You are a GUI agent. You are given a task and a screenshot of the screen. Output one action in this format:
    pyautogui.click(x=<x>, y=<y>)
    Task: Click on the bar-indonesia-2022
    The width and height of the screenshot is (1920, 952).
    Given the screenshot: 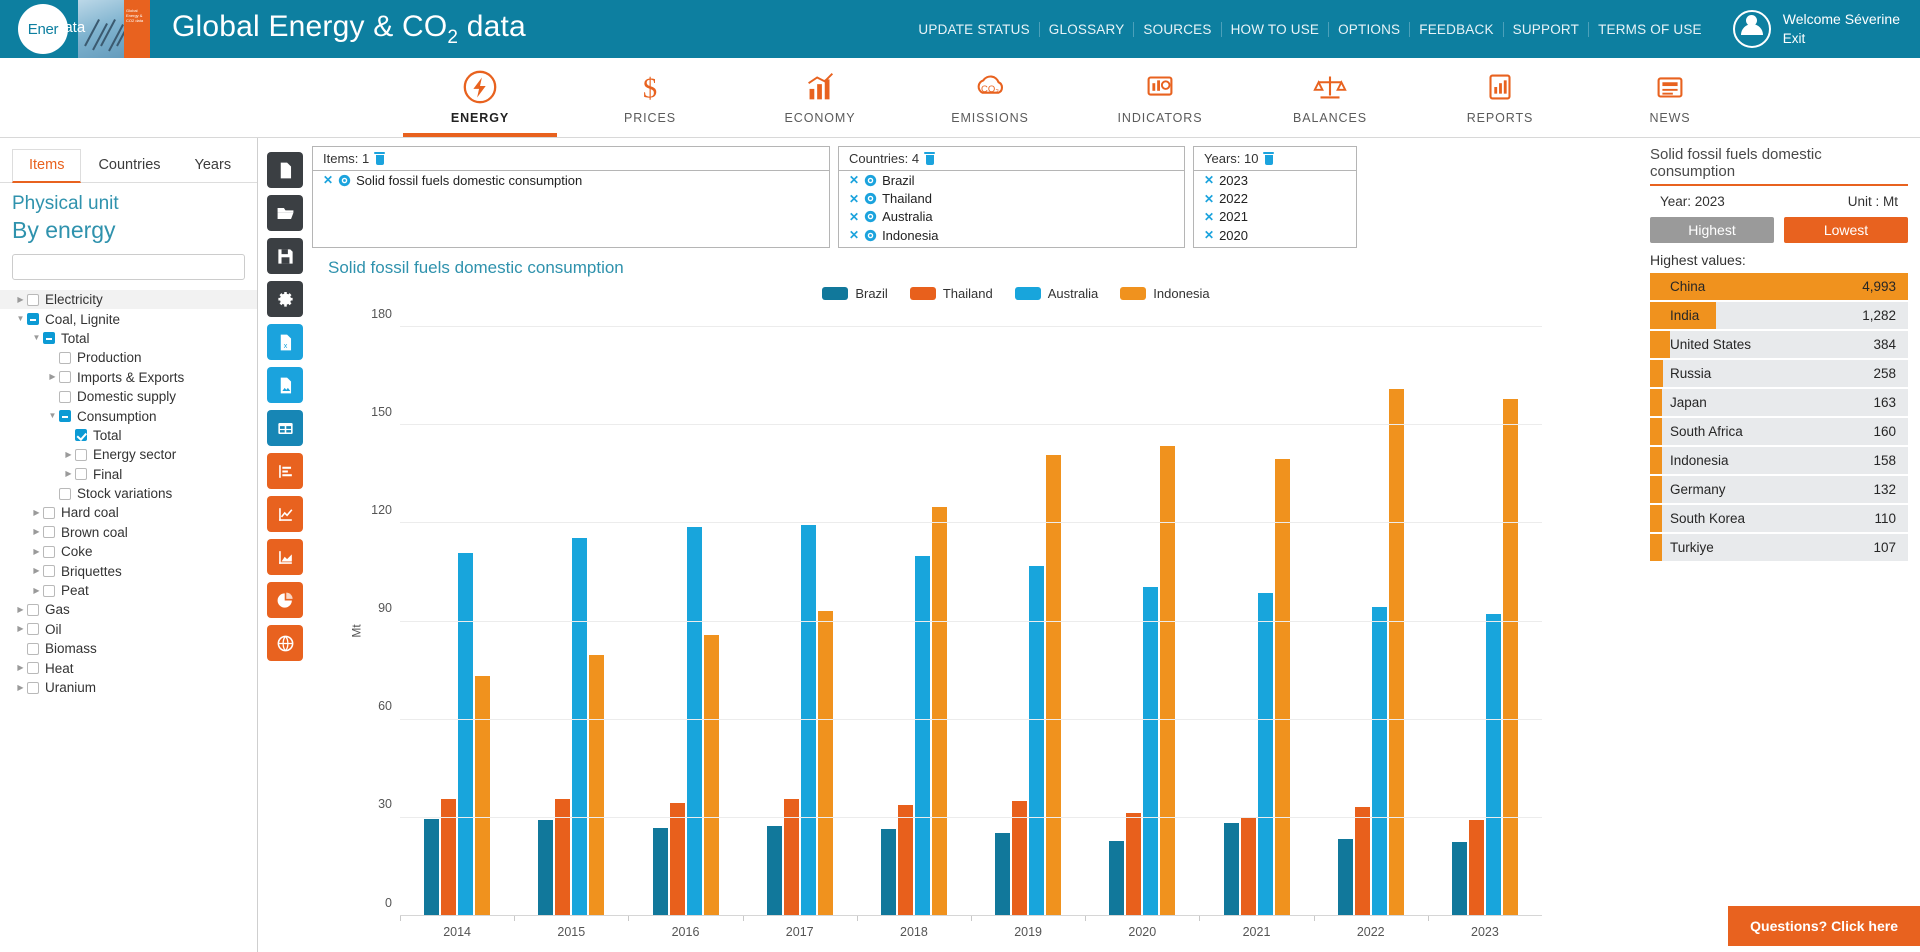 What is the action you would take?
    pyautogui.click(x=1396, y=652)
    